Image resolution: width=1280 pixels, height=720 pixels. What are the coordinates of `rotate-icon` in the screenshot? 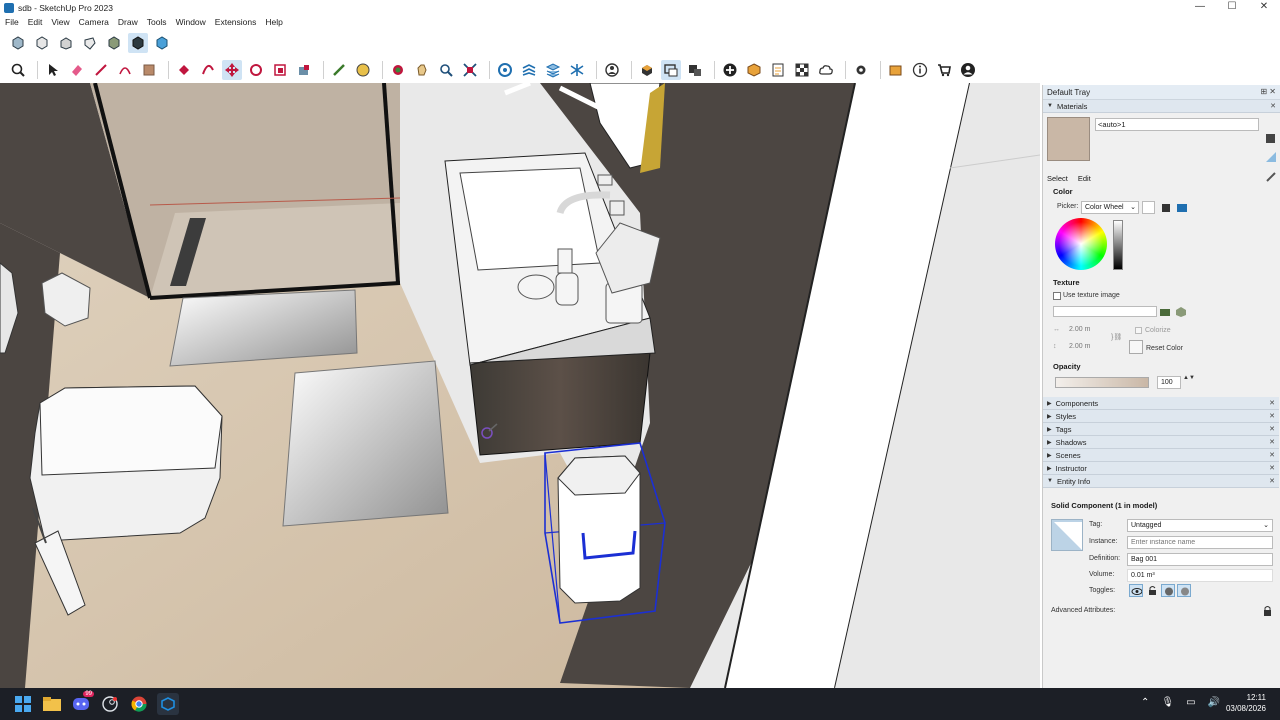 It's located at (256, 70).